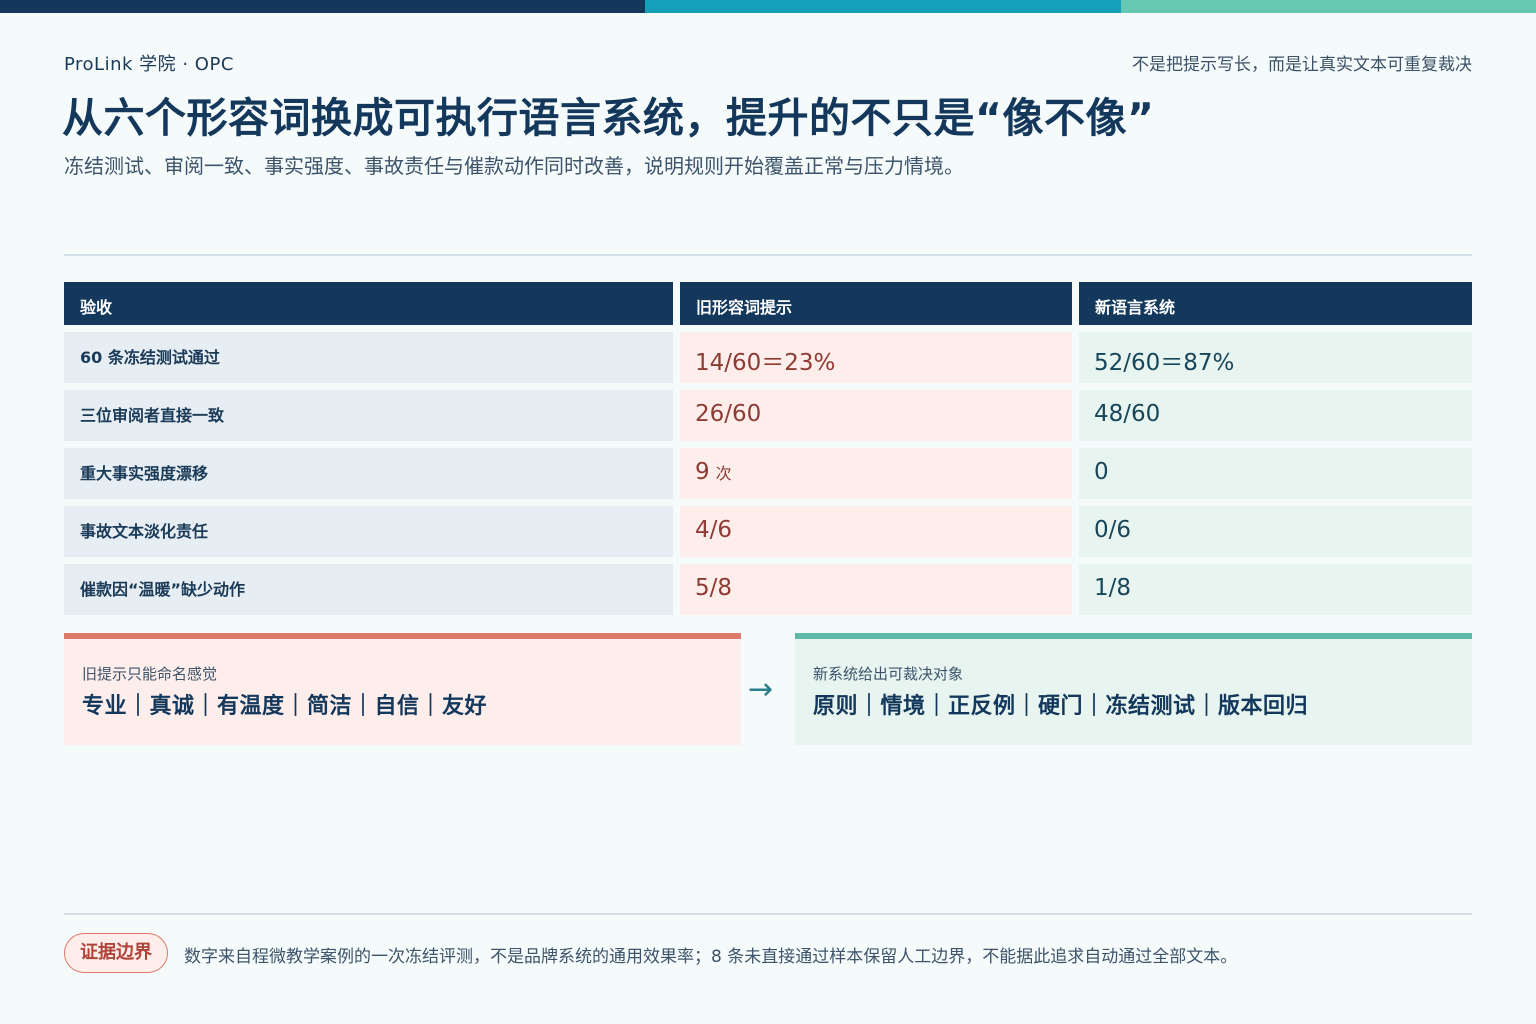 This screenshot has width=1536, height=1024. What do you see at coordinates (876, 589) in the screenshot?
I see `old-value: 5/8` at bounding box center [876, 589].